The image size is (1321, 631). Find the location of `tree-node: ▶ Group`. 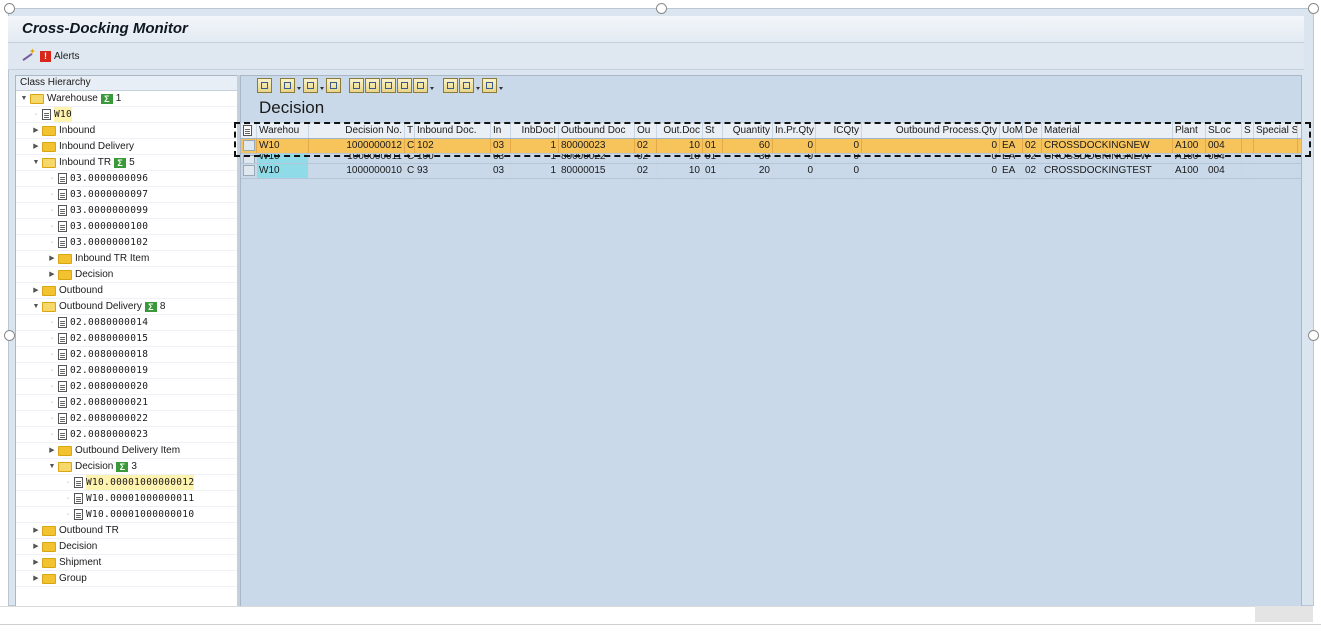

tree-node: ▶ Group is located at coordinates (126, 579).